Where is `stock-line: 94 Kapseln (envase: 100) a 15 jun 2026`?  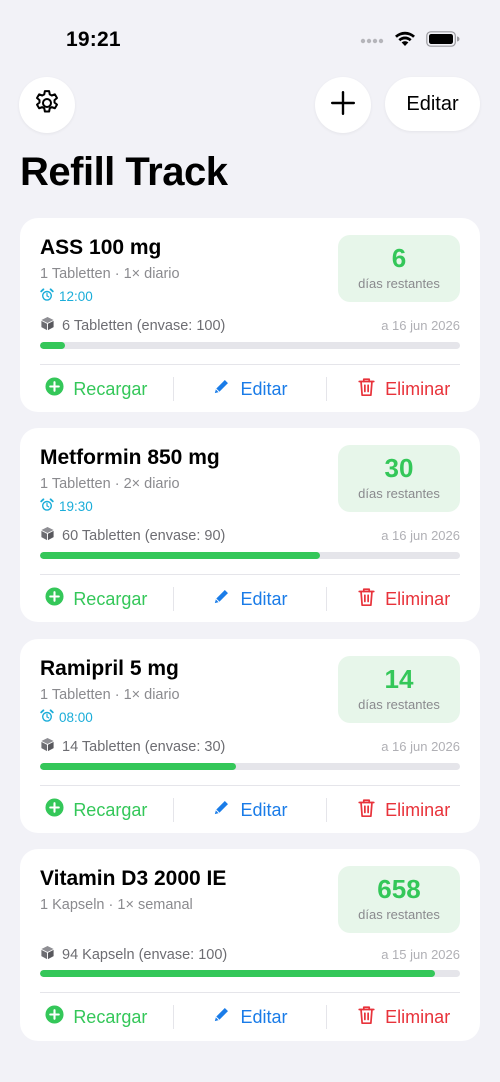 stock-line: 94 Kapseln (envase: 100) a 15 jun 2026 is located at coordinates (250, 954).